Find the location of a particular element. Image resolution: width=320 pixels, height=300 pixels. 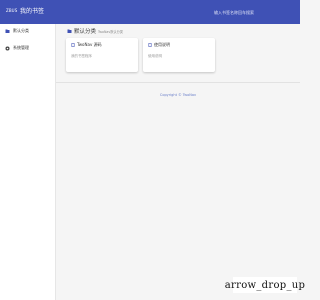

section-title: 默认分类 is located at coordinates (85, 32).